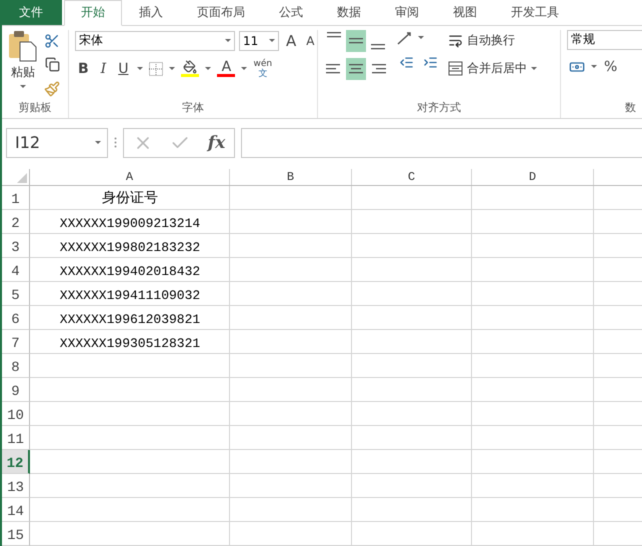 Image resolution: width=642 pixels, height=546 pixels. What do you see at coordinates (193, 108) in the screenshot?
I see `group-label: 字体` at bounding box center [193, 108].